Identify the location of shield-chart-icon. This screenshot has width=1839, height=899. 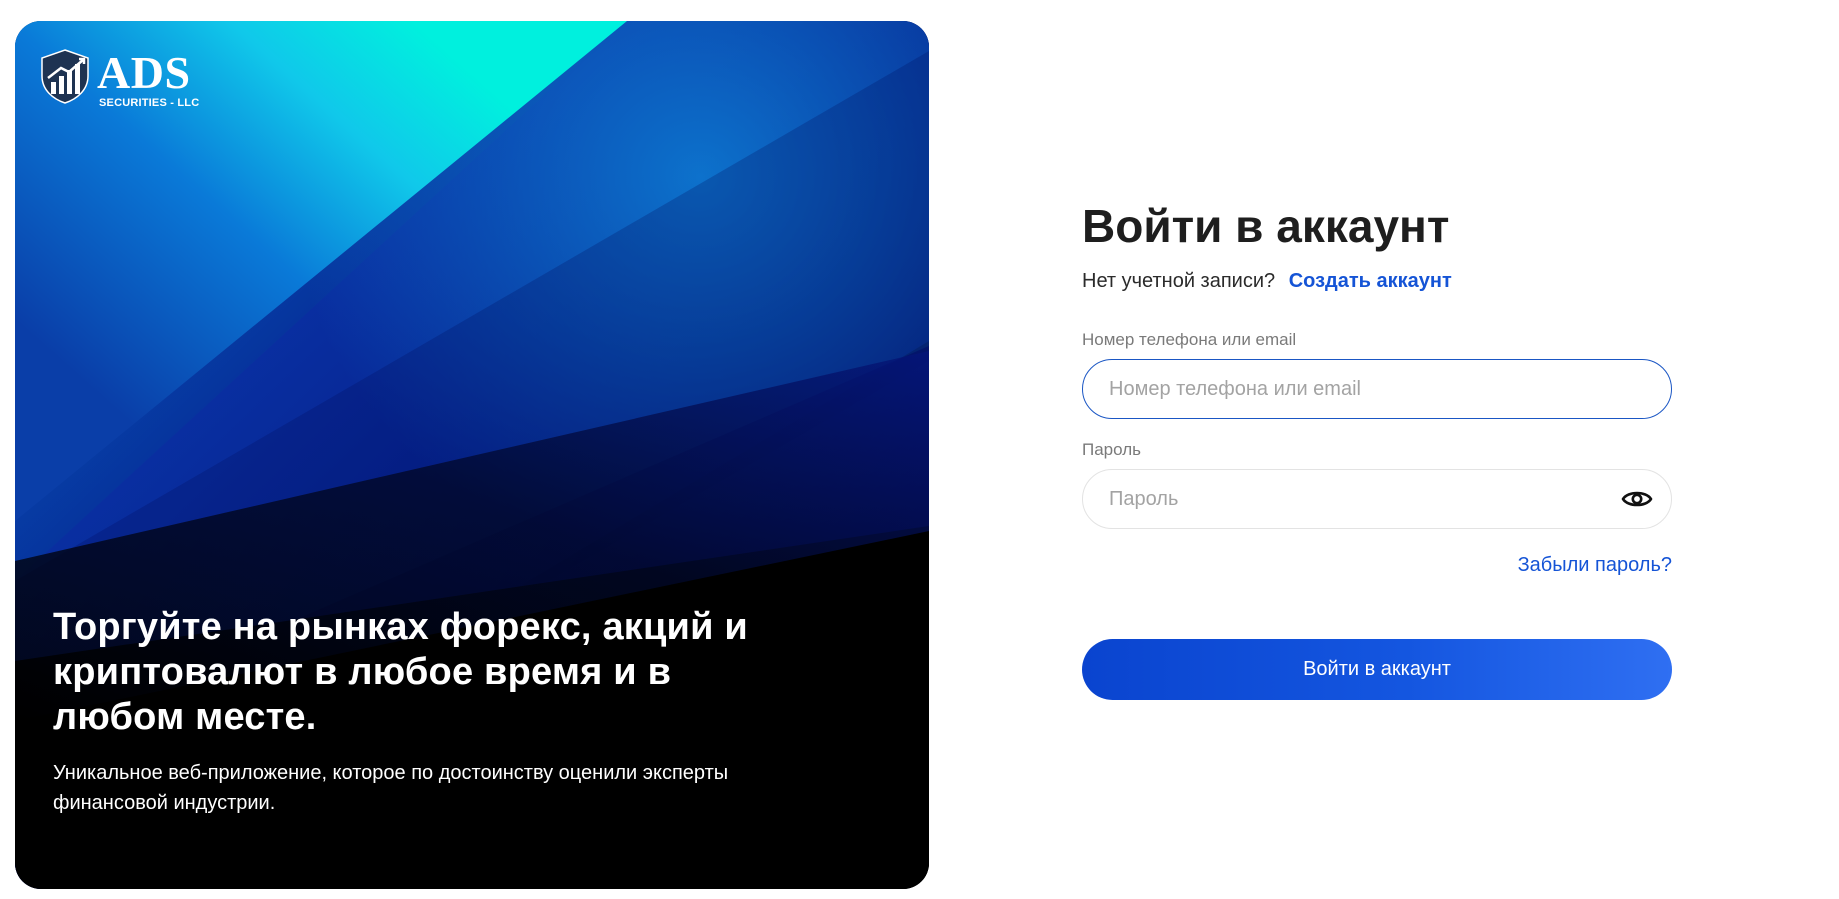
(65, 76).